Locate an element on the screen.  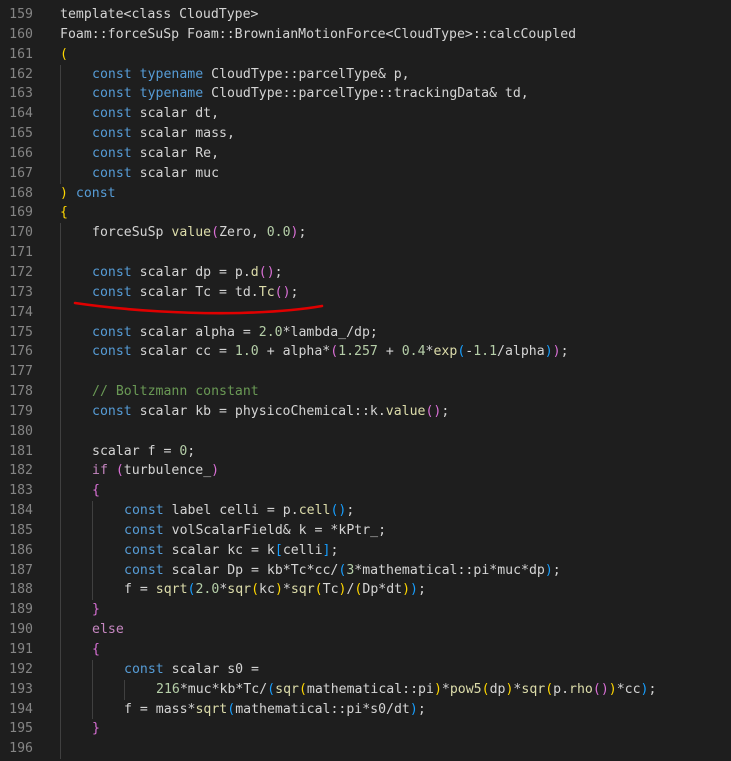
code-token: scalar cc = is located at coordinates (183, 352).